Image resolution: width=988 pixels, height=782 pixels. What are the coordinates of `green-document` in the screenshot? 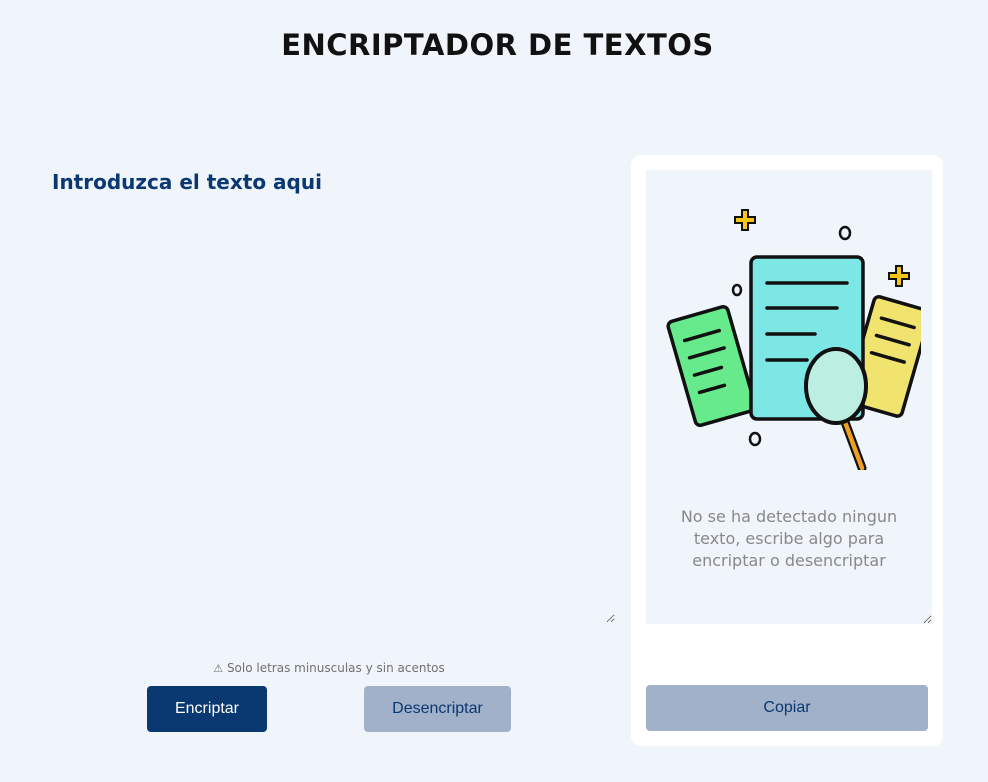 It's located at (711, 366).